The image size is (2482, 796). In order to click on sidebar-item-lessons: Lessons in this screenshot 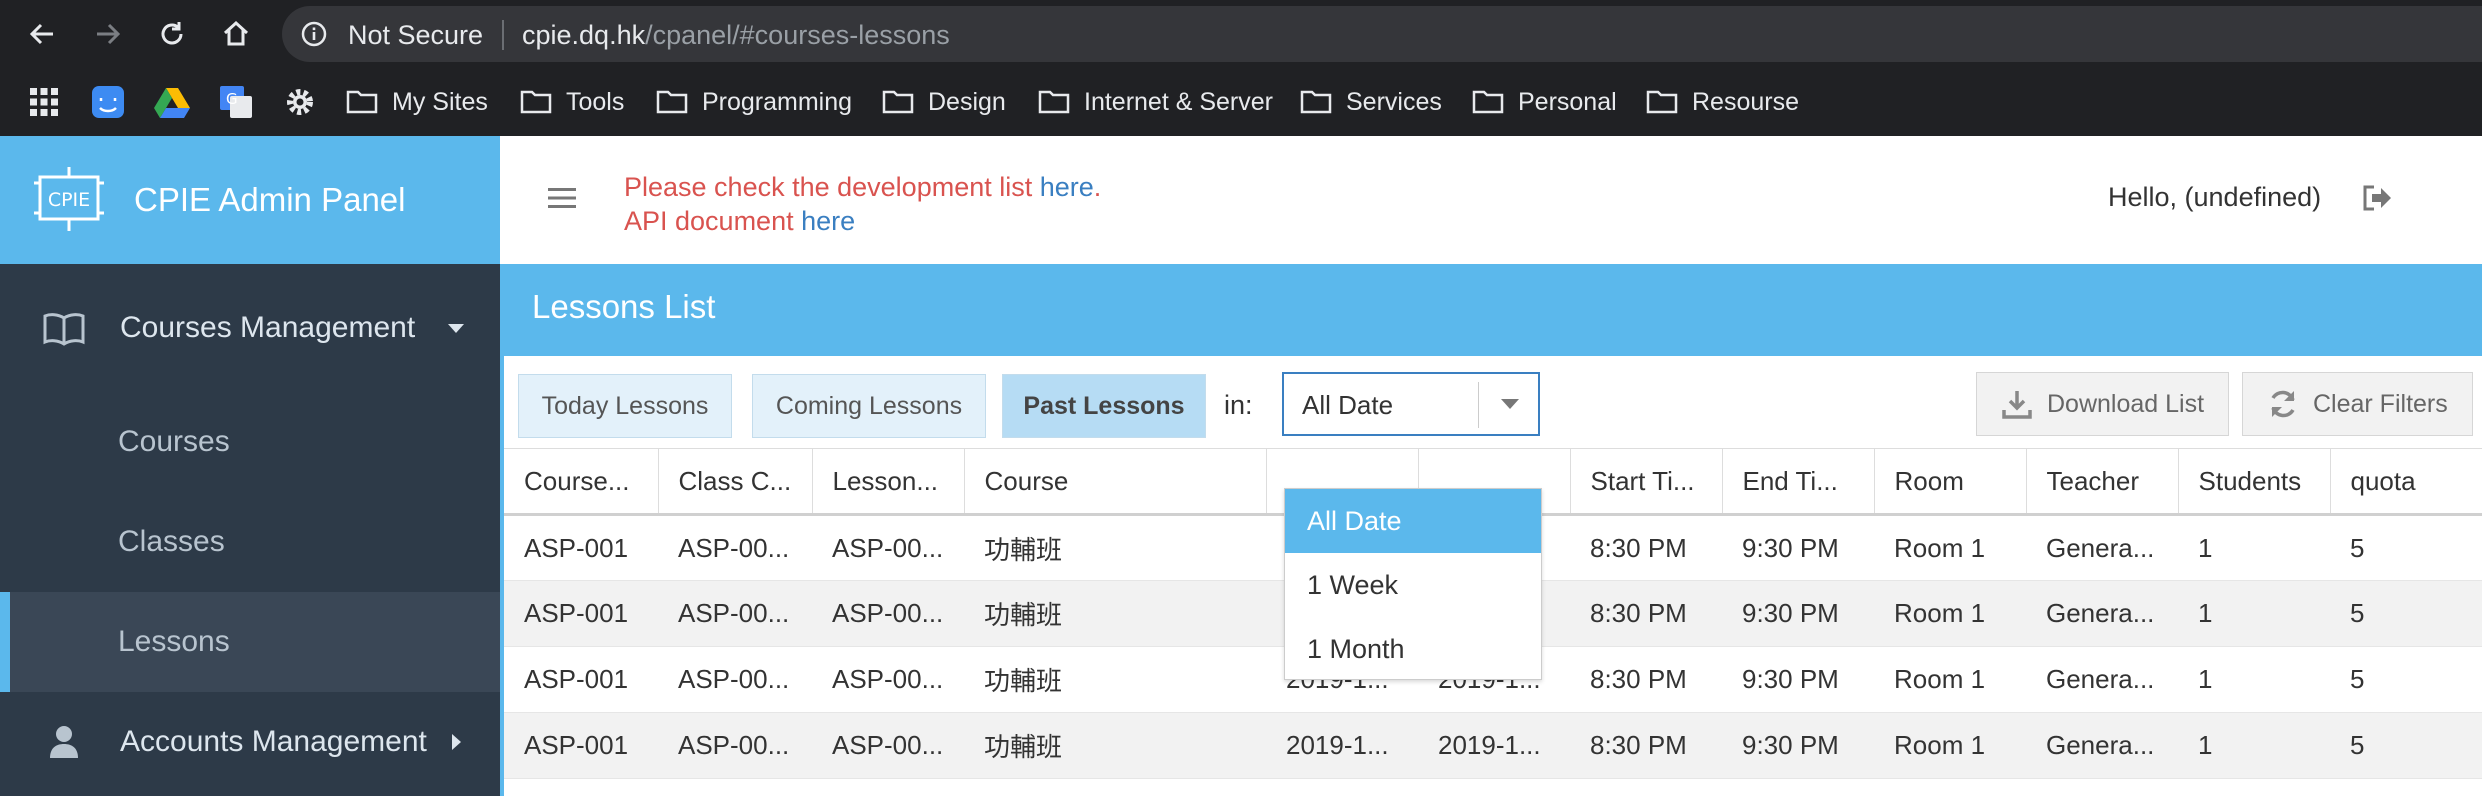, I will do `click(250, 642)`.